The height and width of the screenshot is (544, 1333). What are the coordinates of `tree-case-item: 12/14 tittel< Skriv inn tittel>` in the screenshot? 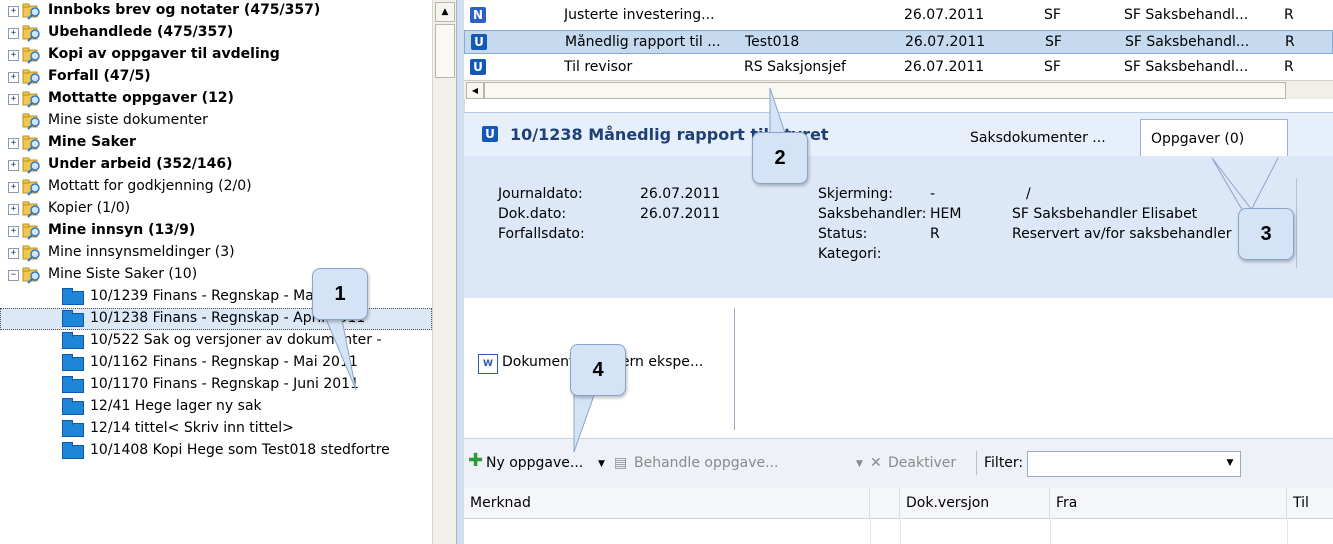 It's located at (216, 429).